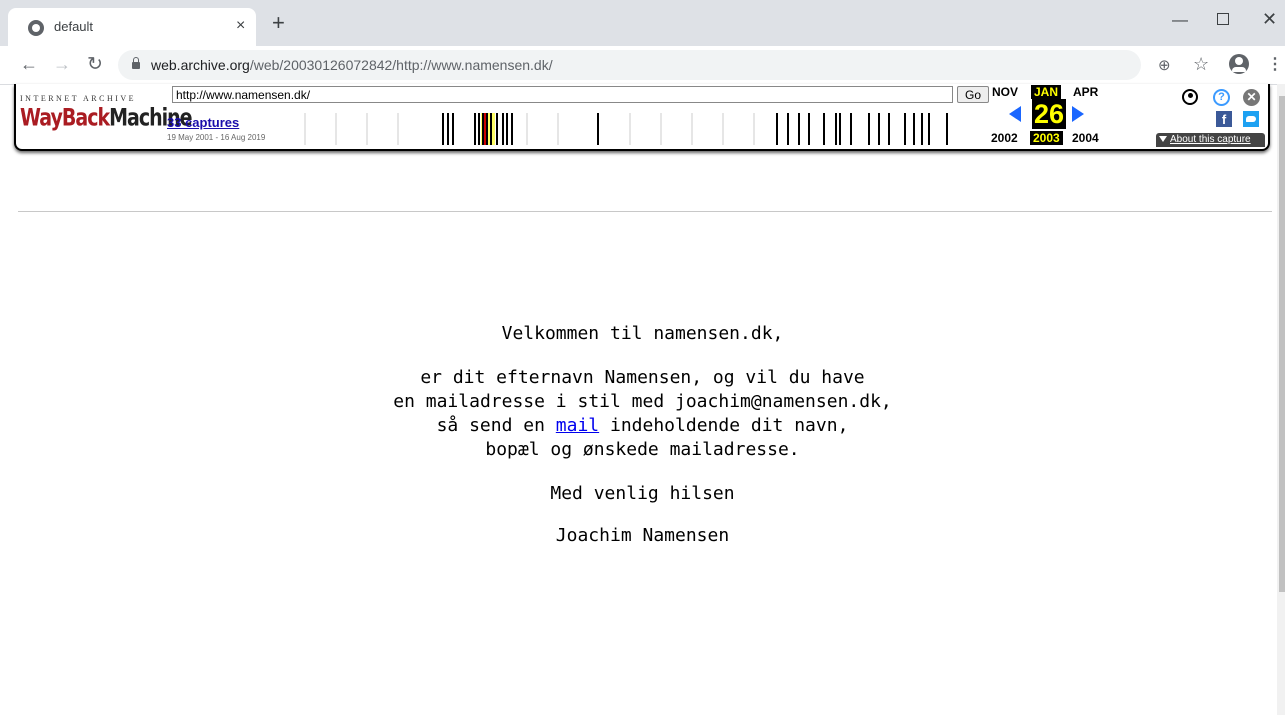 The width and height of the screenshot is (1285, 715). What do you see at coordinates (200, 65) in the screenshot?
I see `url-host: web.archive.org` at bounding box center [200, 65].